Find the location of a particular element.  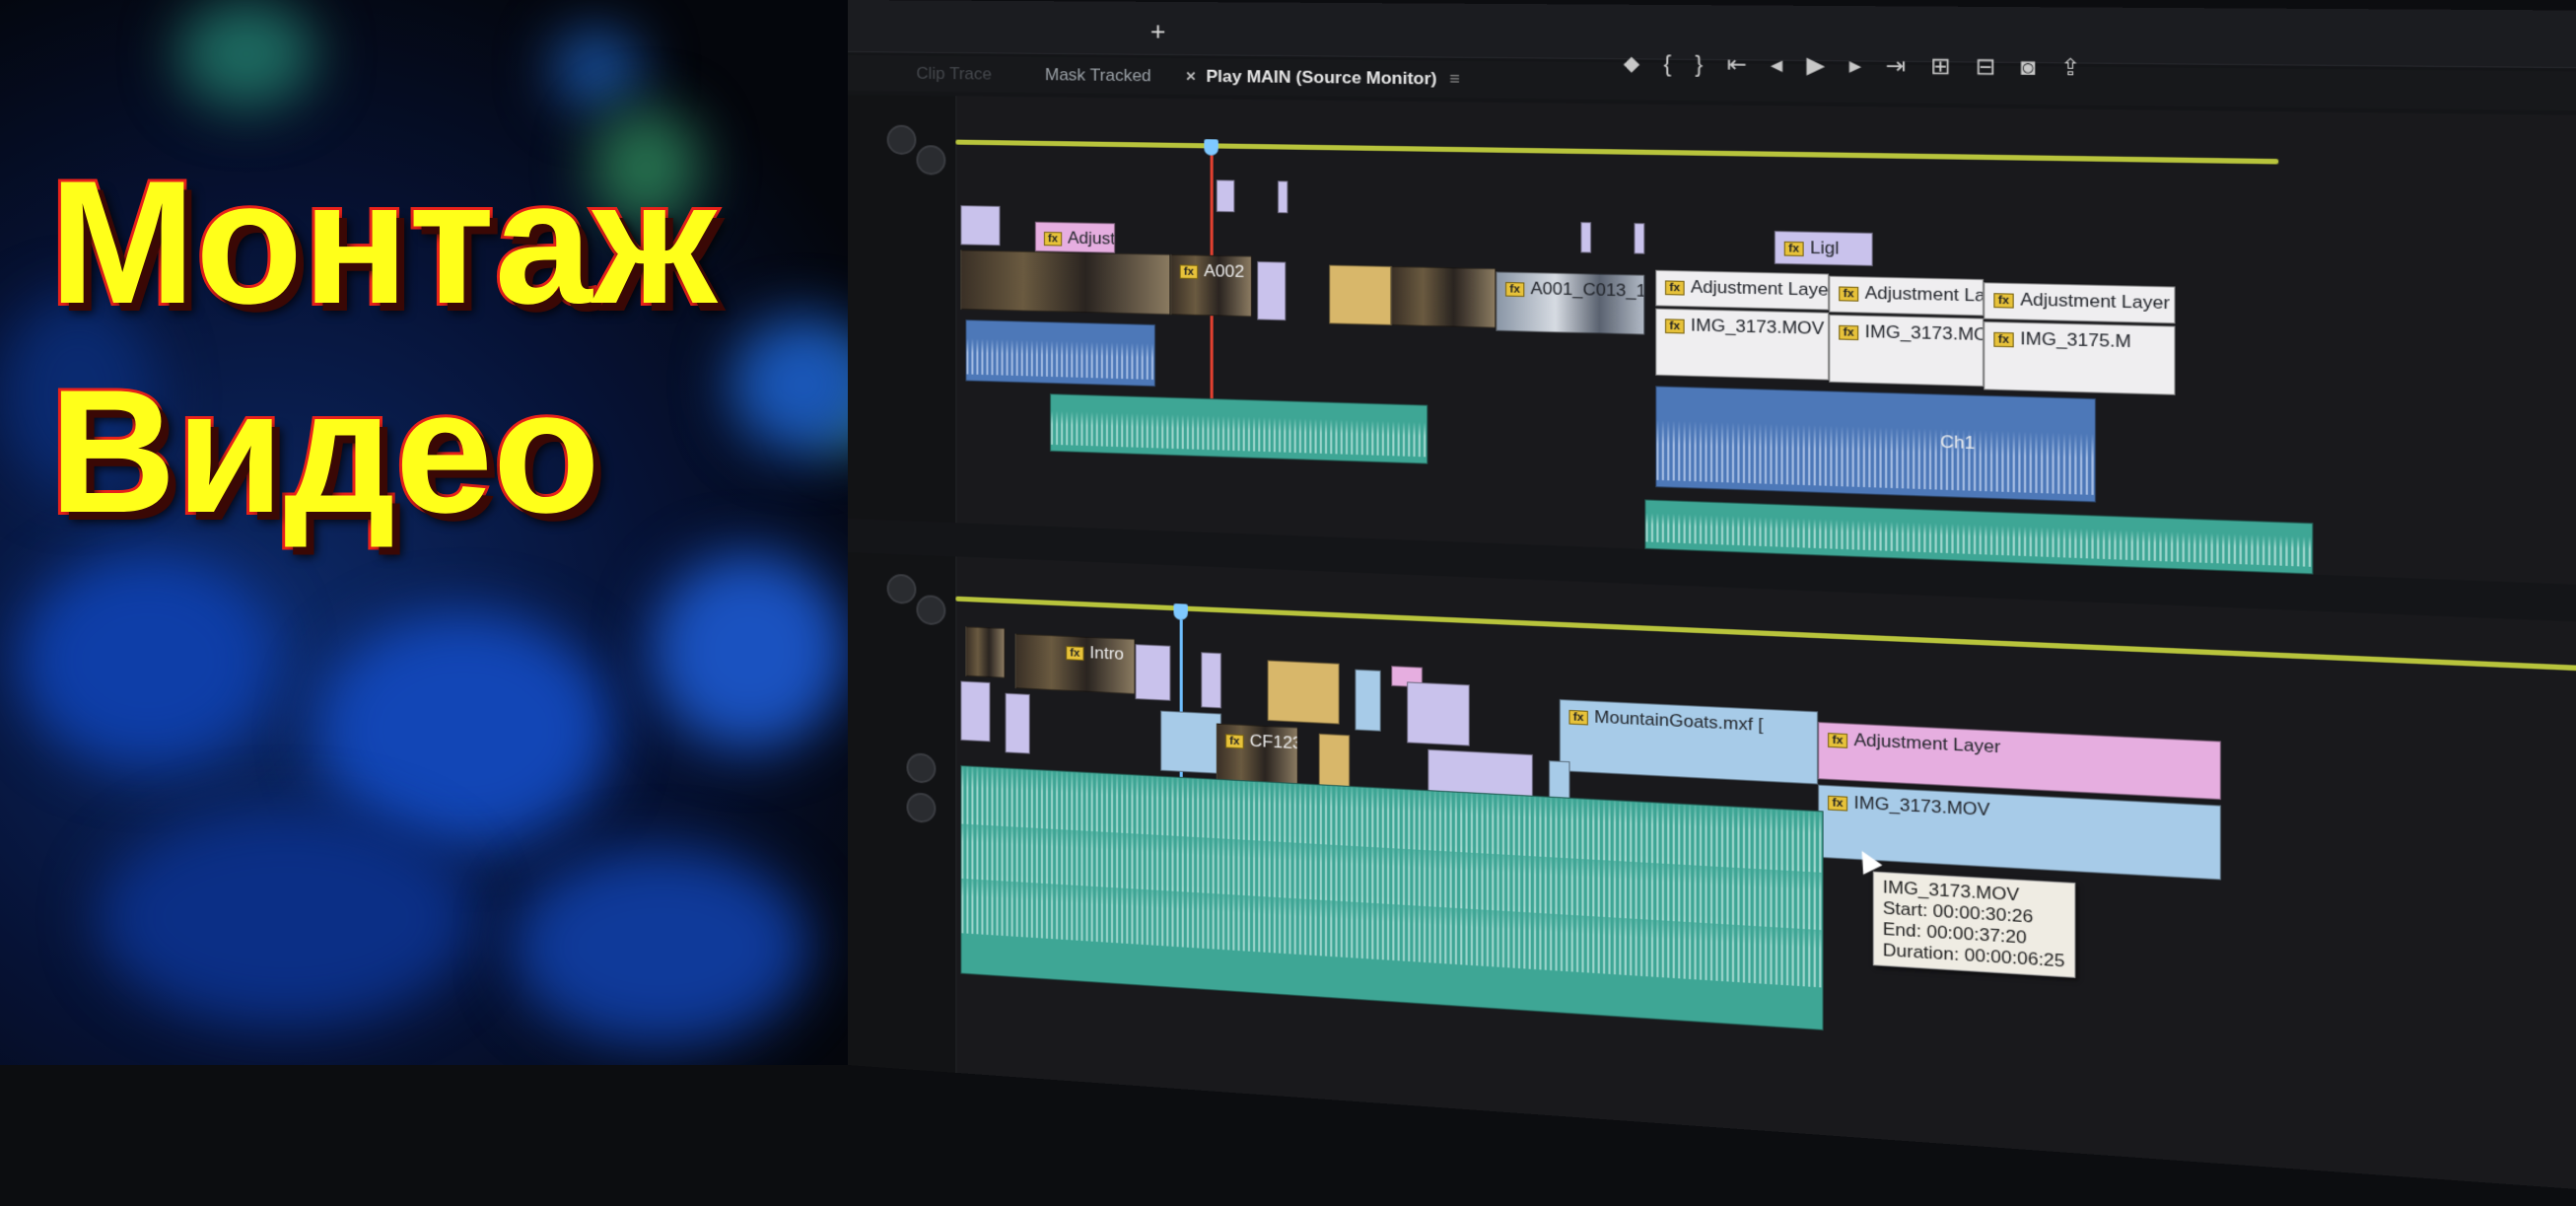

video-clip: fx MountainGoats.mxf [ is located at coordinates (1689, 742).